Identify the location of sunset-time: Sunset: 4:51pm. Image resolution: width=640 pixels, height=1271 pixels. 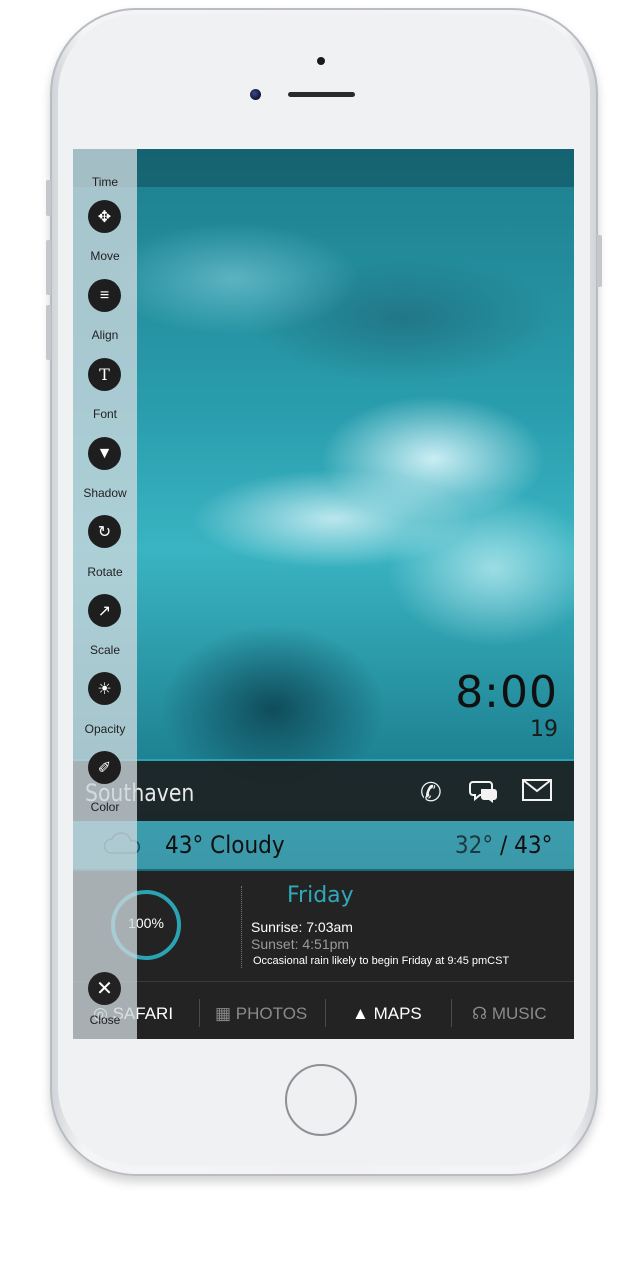
(300, 944).